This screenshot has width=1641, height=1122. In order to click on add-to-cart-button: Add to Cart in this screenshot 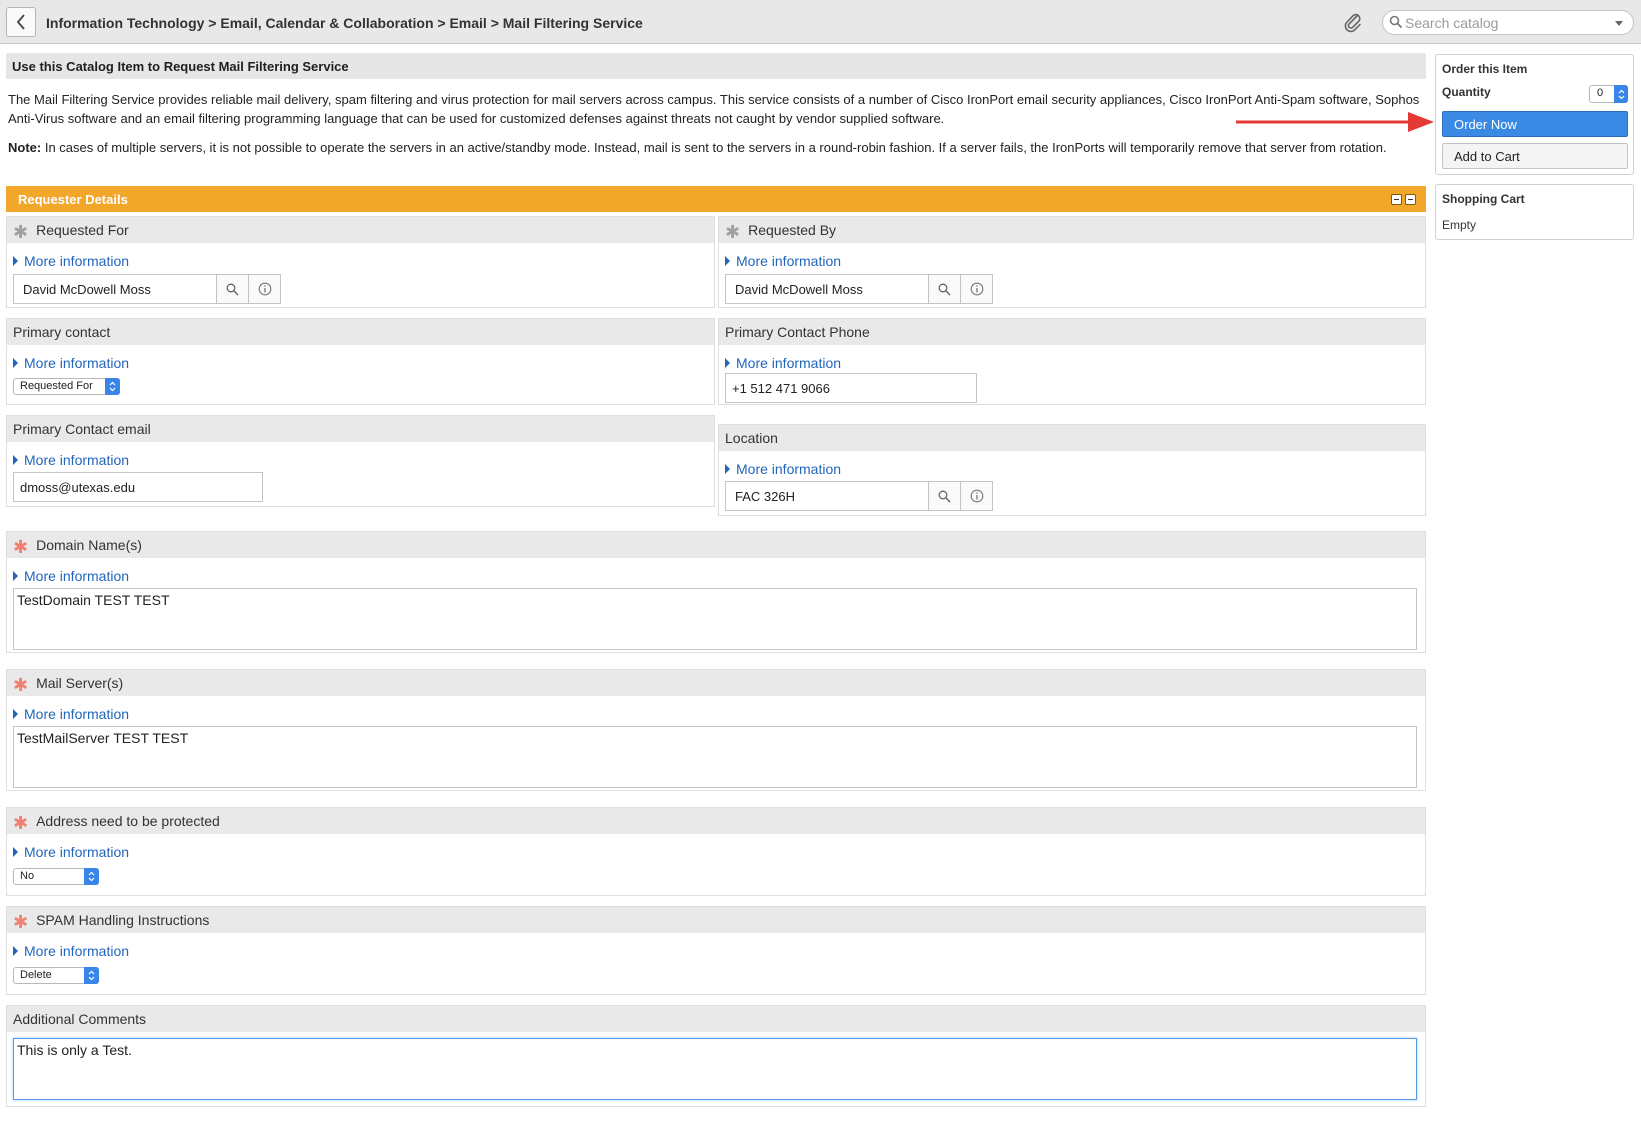, I will do `click(1535, 156)`.